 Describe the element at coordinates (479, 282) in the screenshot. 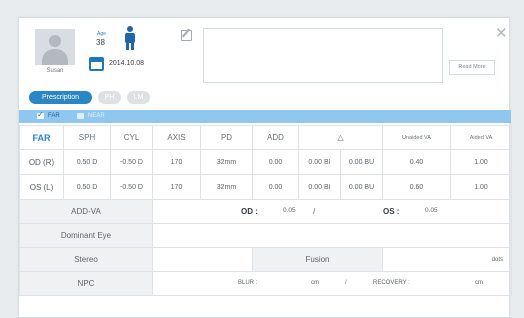

I see `npc-recovery-unit: cm` at that location.